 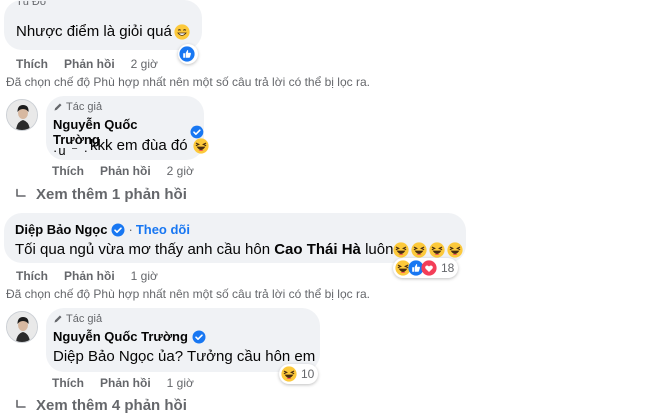 I want to click on comment-actions: Thích Phản hồi 2 giờ, so click(x=87, y=64).